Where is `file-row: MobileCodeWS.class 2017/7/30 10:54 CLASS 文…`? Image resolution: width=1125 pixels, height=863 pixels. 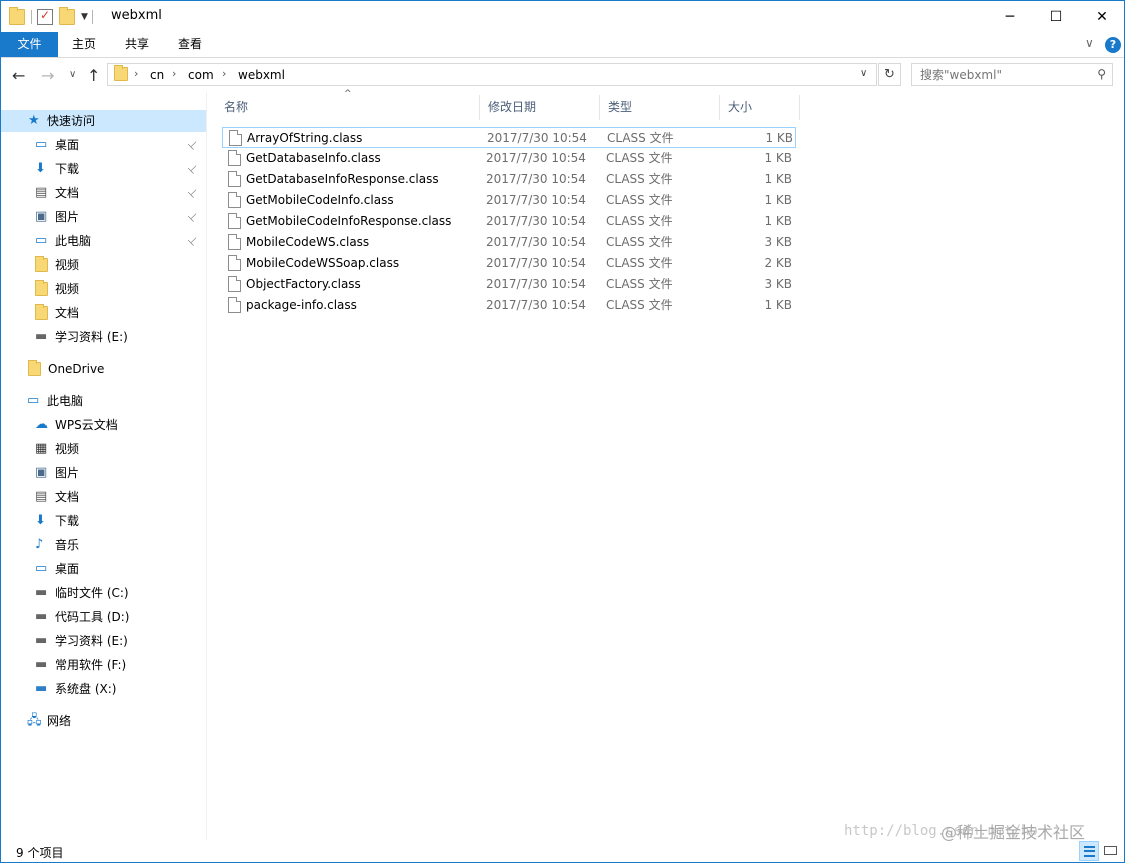
file-row: MobileCodeWS.class 2017/7/30 10:54 CLASS 文… is located at coordinates (509, 242).